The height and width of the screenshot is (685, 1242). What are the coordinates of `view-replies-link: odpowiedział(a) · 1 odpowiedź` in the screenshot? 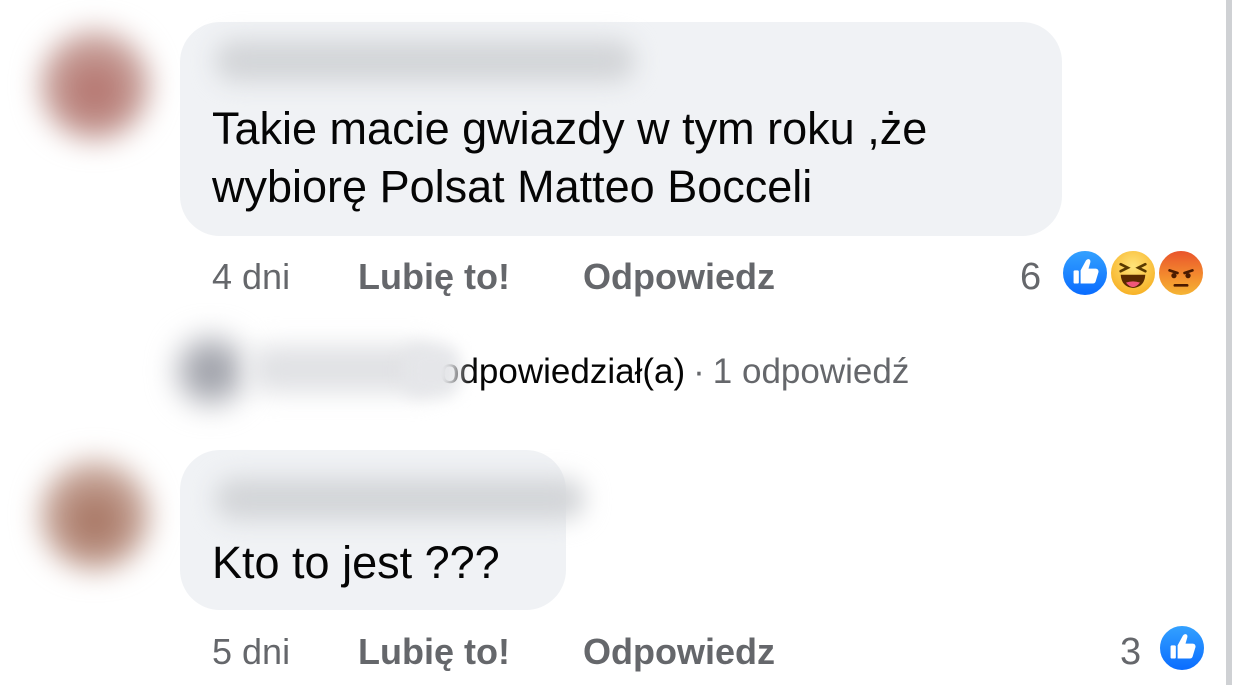 It's located at (674, 372).